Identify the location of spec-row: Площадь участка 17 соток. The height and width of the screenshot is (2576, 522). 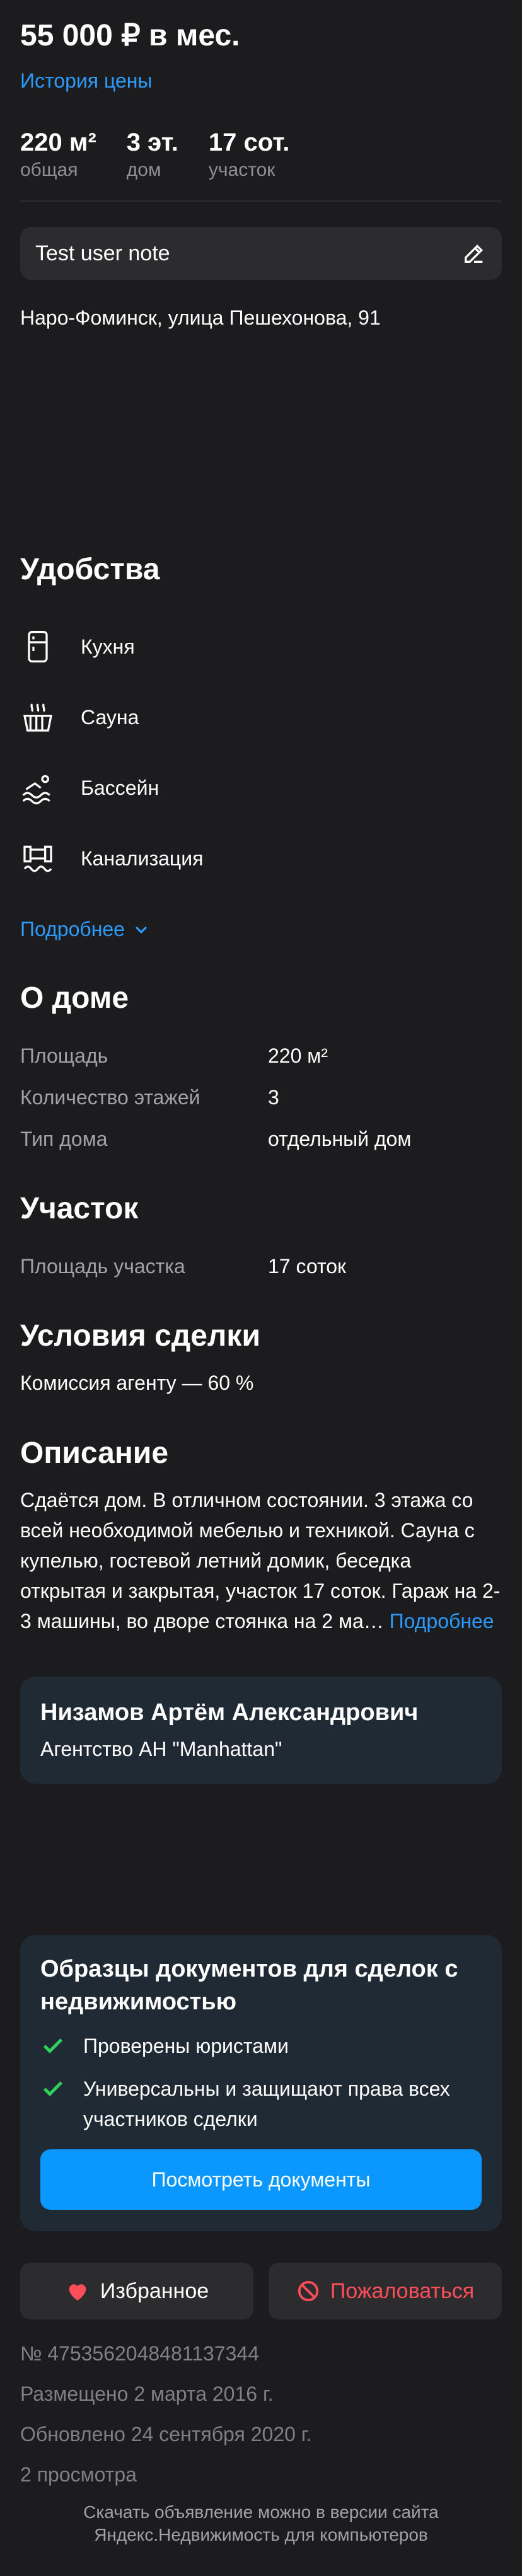
(261, 1266).